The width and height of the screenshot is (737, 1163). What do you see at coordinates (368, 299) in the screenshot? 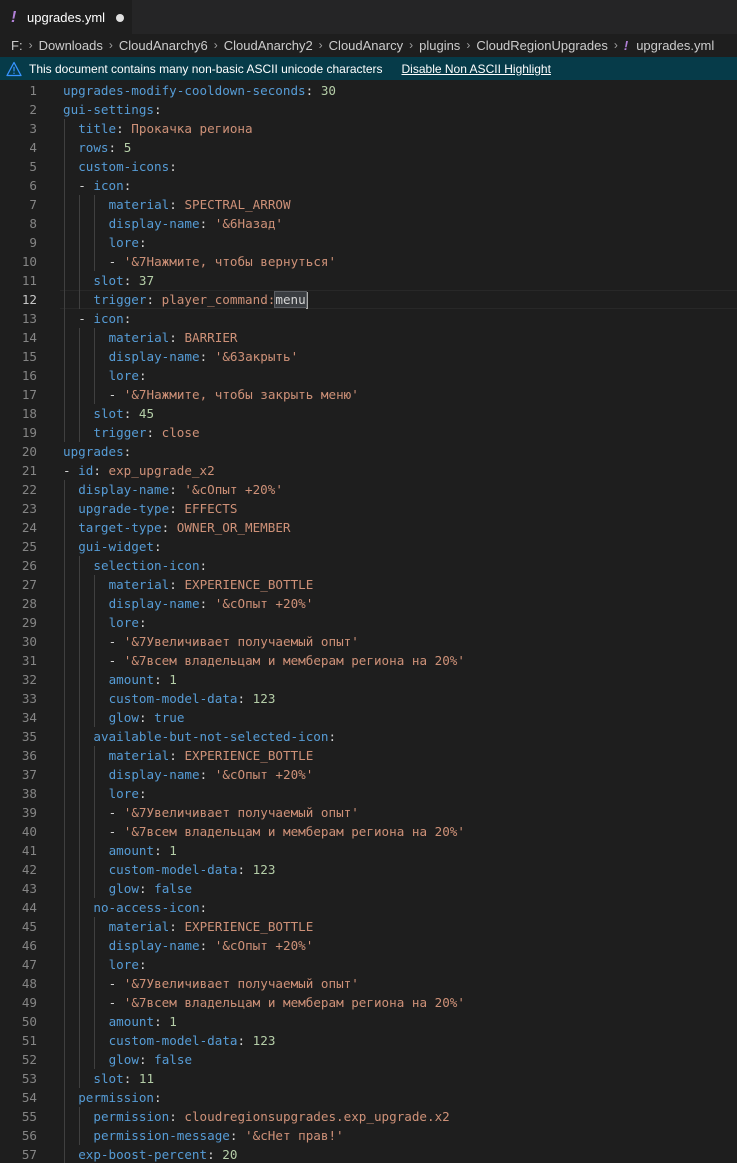
I see `code-line: 12 trigger: player_command:menu` at bounding box center [368, 299].